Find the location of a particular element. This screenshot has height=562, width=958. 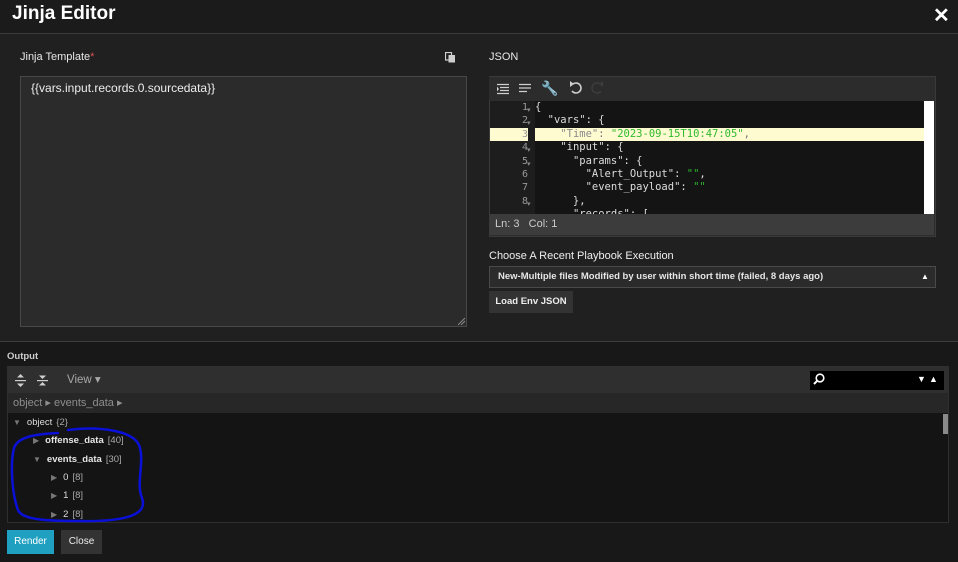

line-number: 6 is located at coordinates (524, 174).